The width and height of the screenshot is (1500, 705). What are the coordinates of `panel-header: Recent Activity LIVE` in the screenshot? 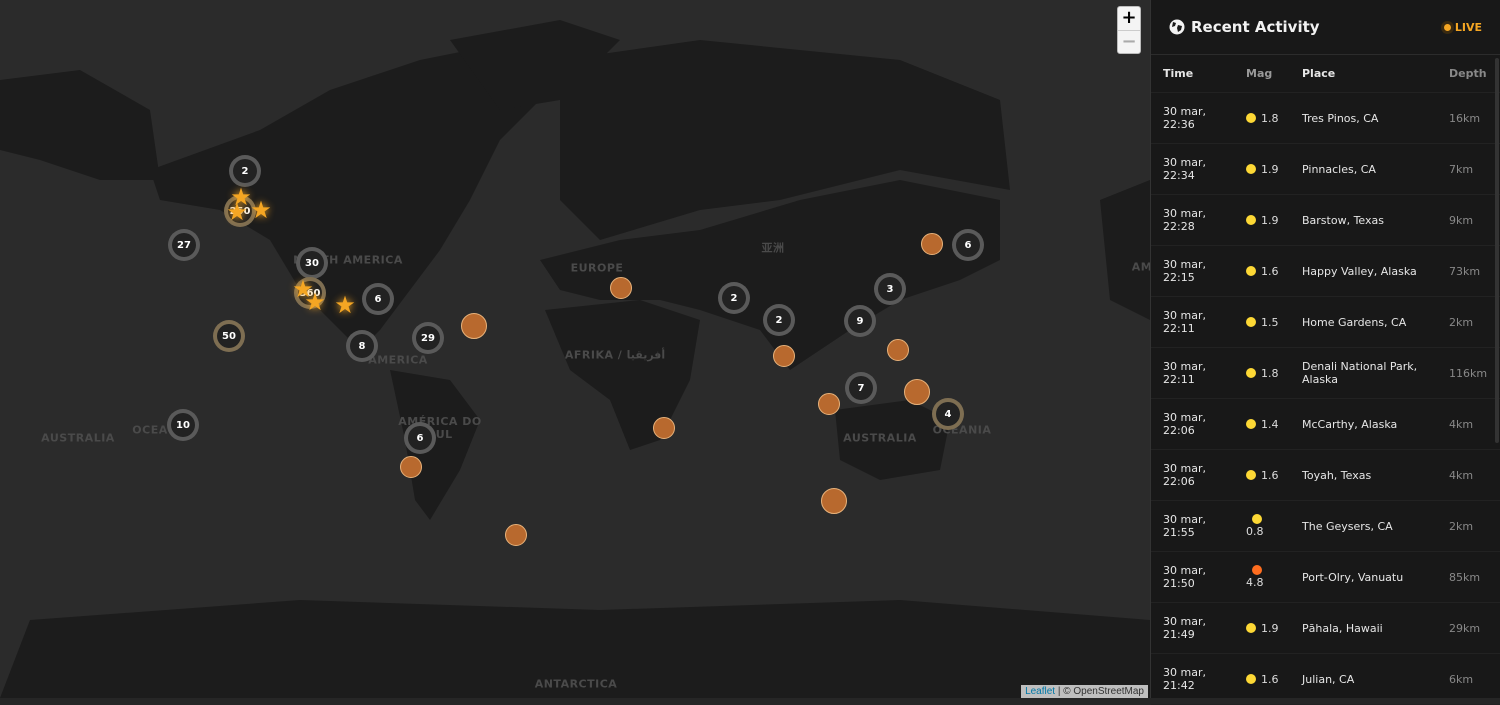 It's located at (1325, 27).